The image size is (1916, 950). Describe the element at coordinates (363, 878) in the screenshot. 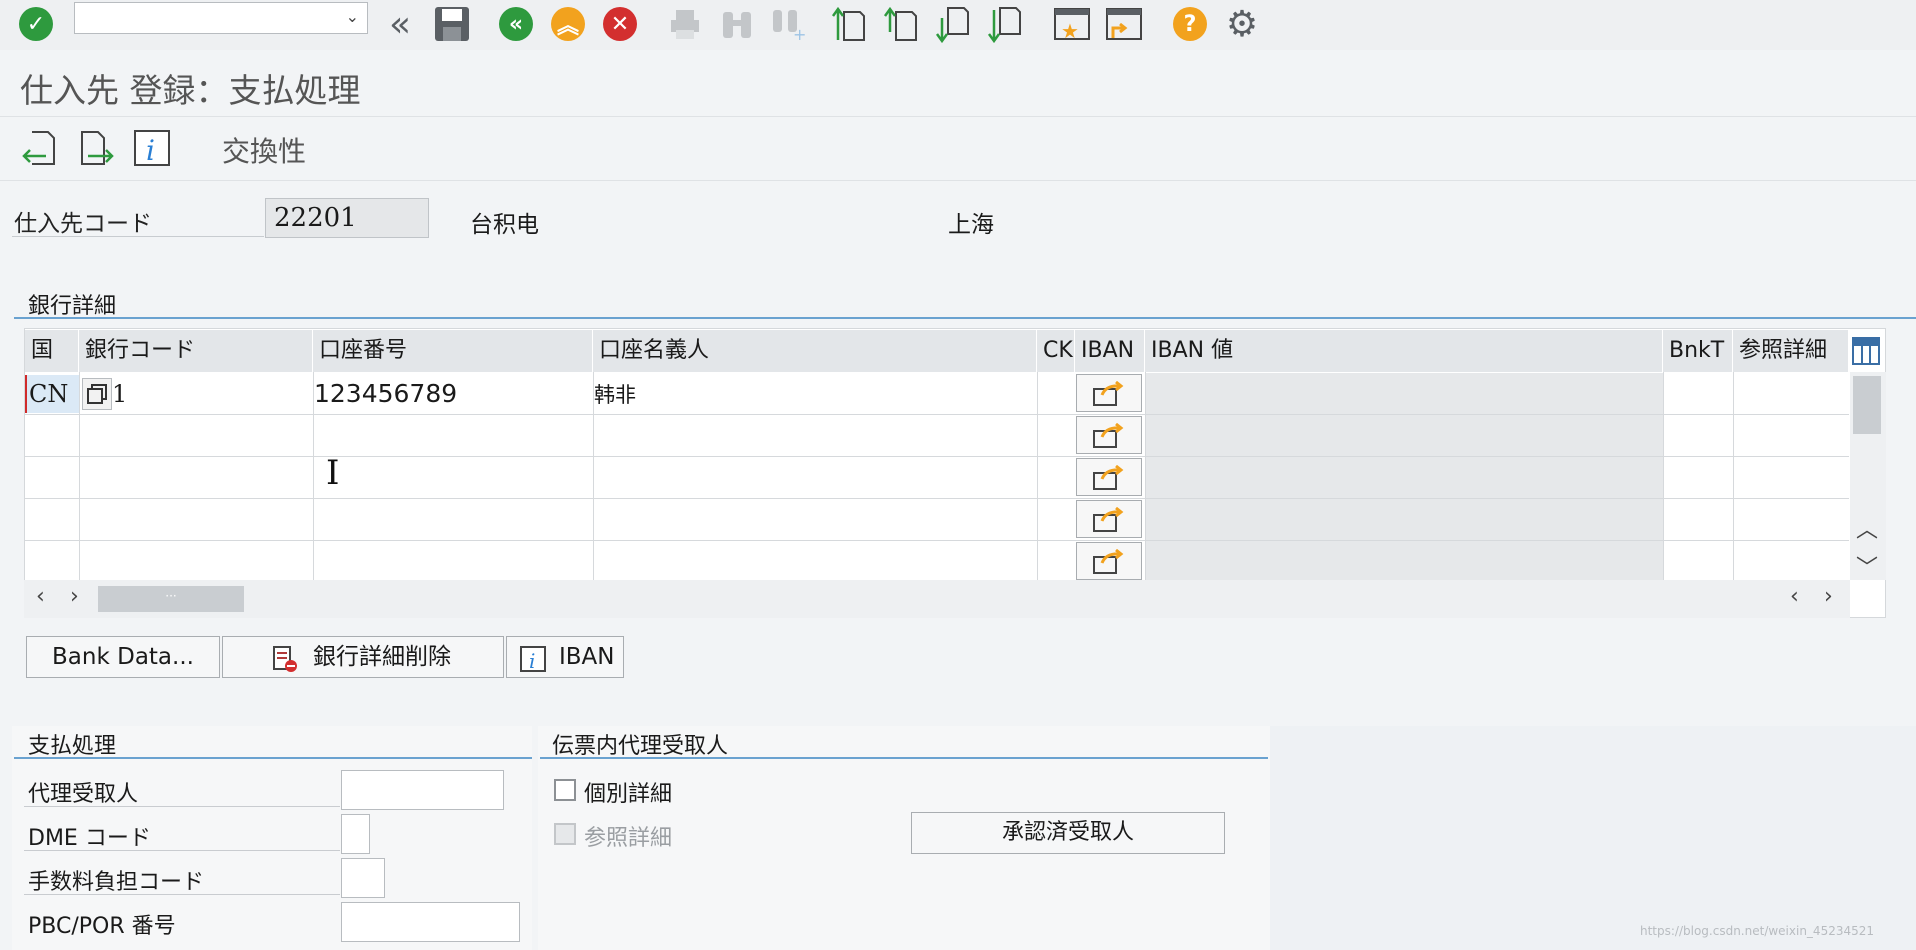

I see `charges-code-input` at that location.